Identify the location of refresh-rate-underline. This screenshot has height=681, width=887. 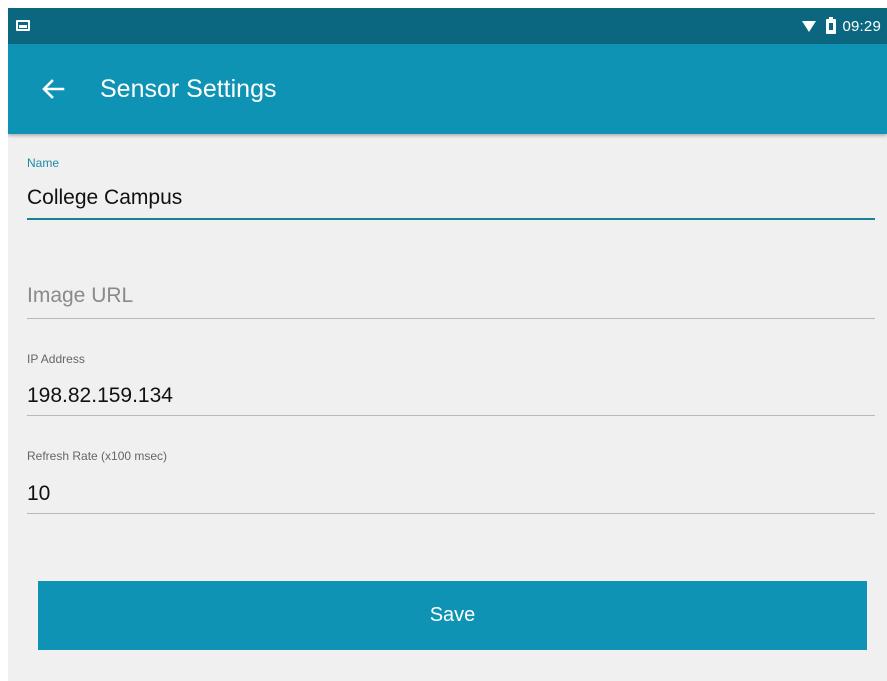
(451, 513).